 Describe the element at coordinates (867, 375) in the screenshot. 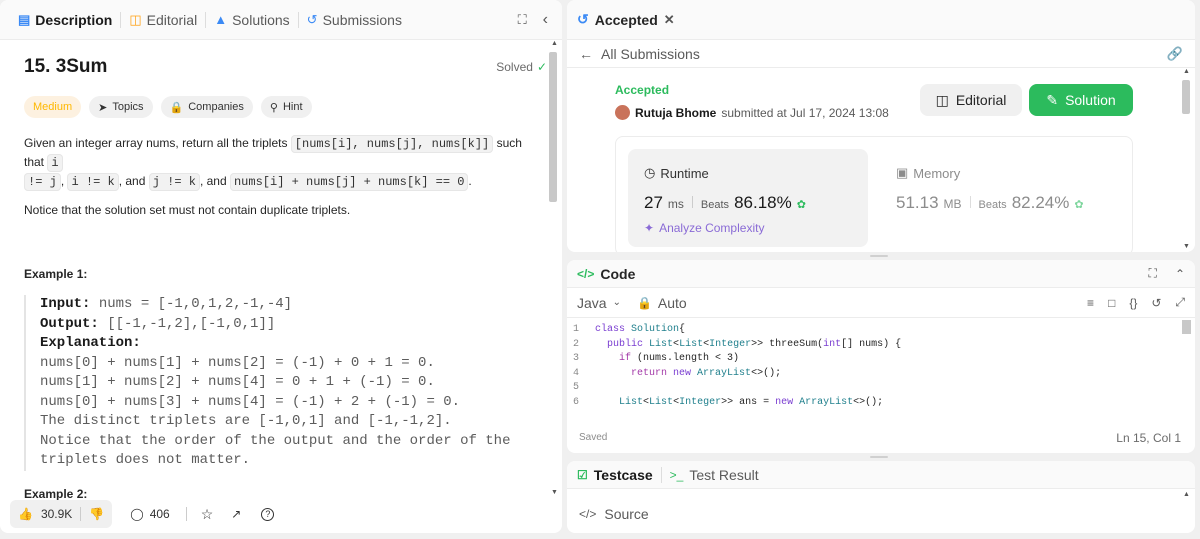

I see `code-line: 4 return new ArrayList <>();` at that location.